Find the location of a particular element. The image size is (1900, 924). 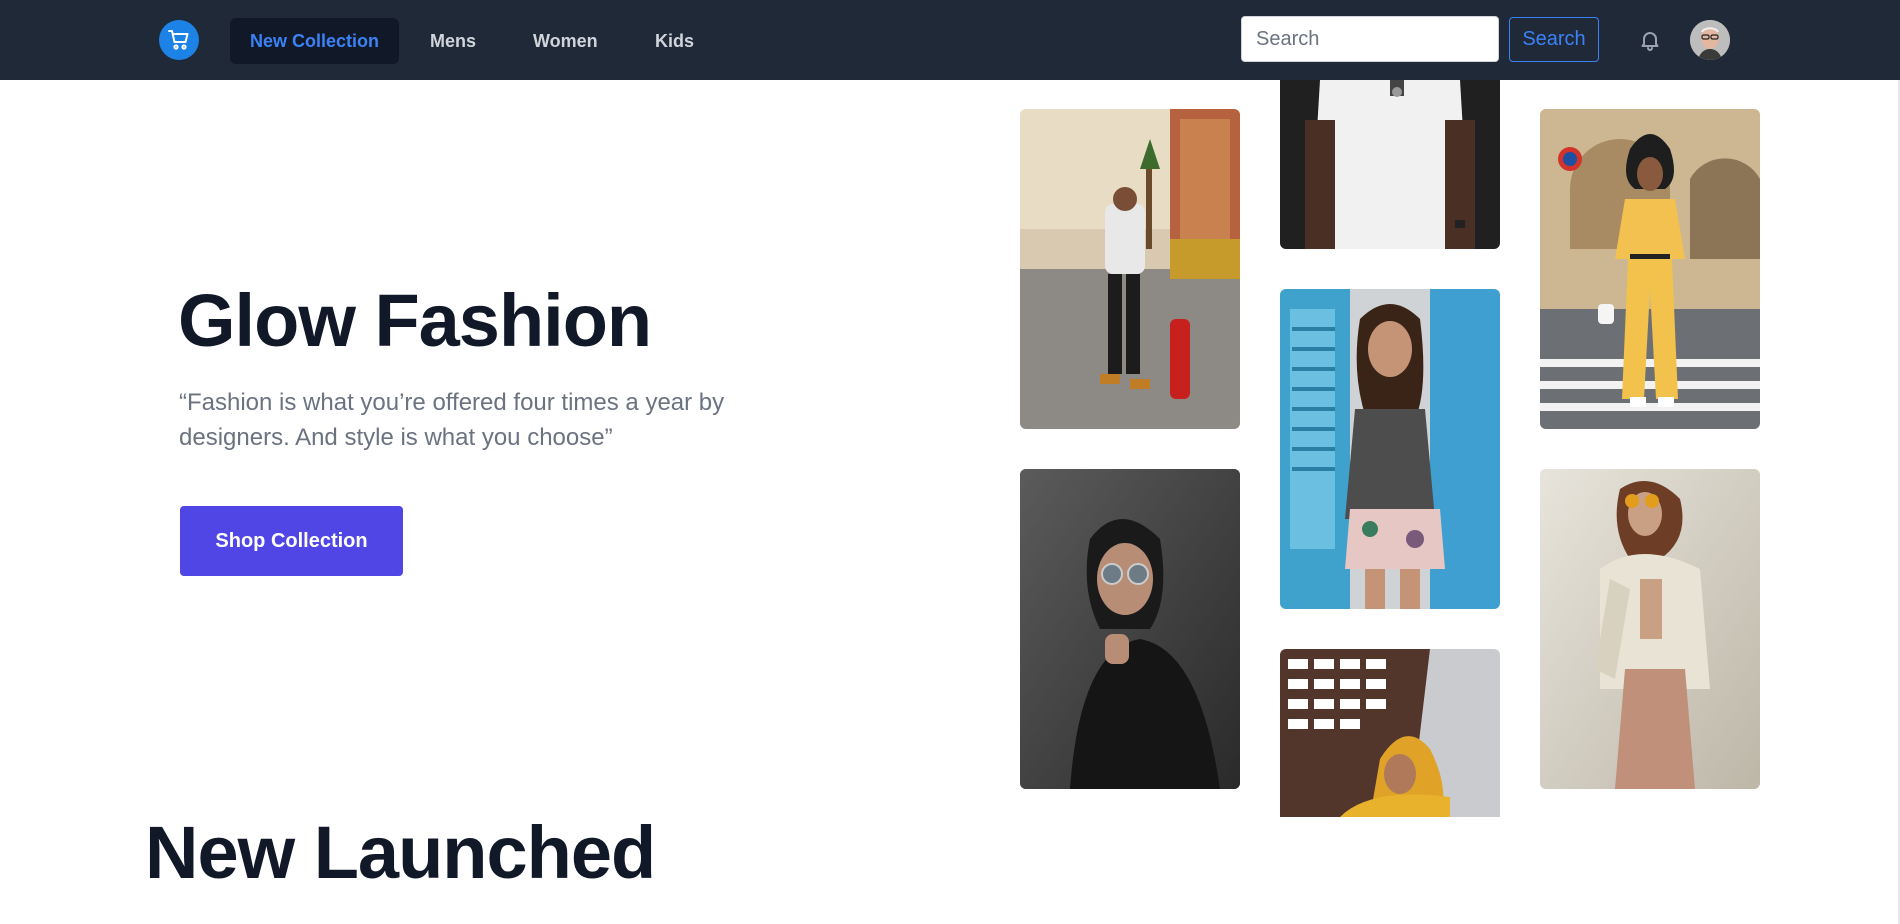

user-avatar is located at coordinates (1710, 40).